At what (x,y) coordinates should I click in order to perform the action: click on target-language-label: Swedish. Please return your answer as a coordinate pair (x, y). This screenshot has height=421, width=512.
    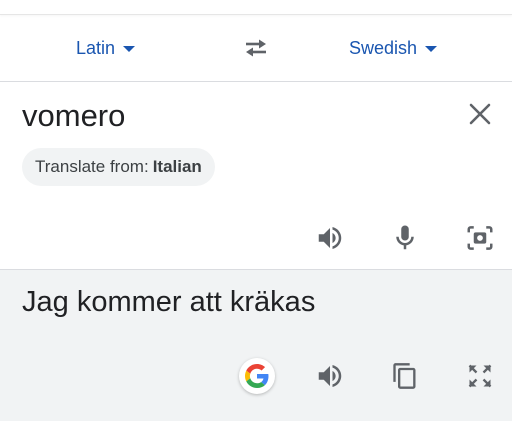
    Looking at the image, I should click on (383, 47).